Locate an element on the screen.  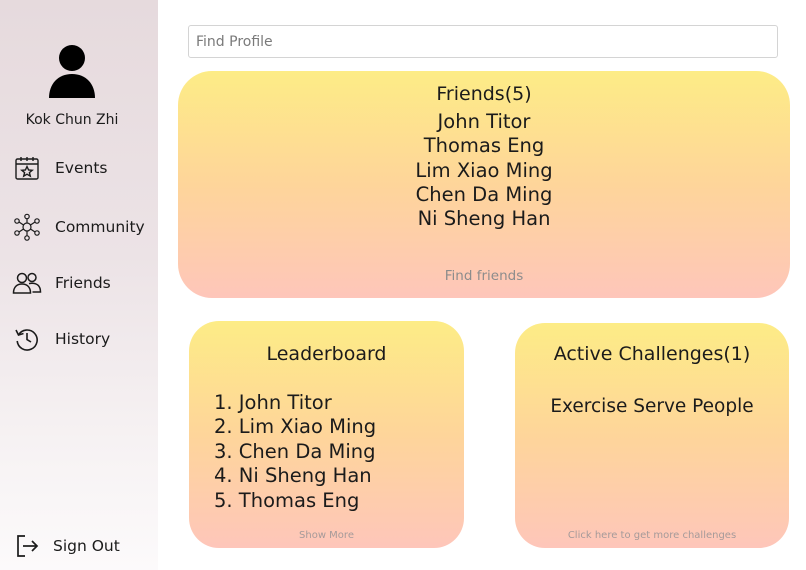
show-more-link: Show More is located at coordinates (326, 535).